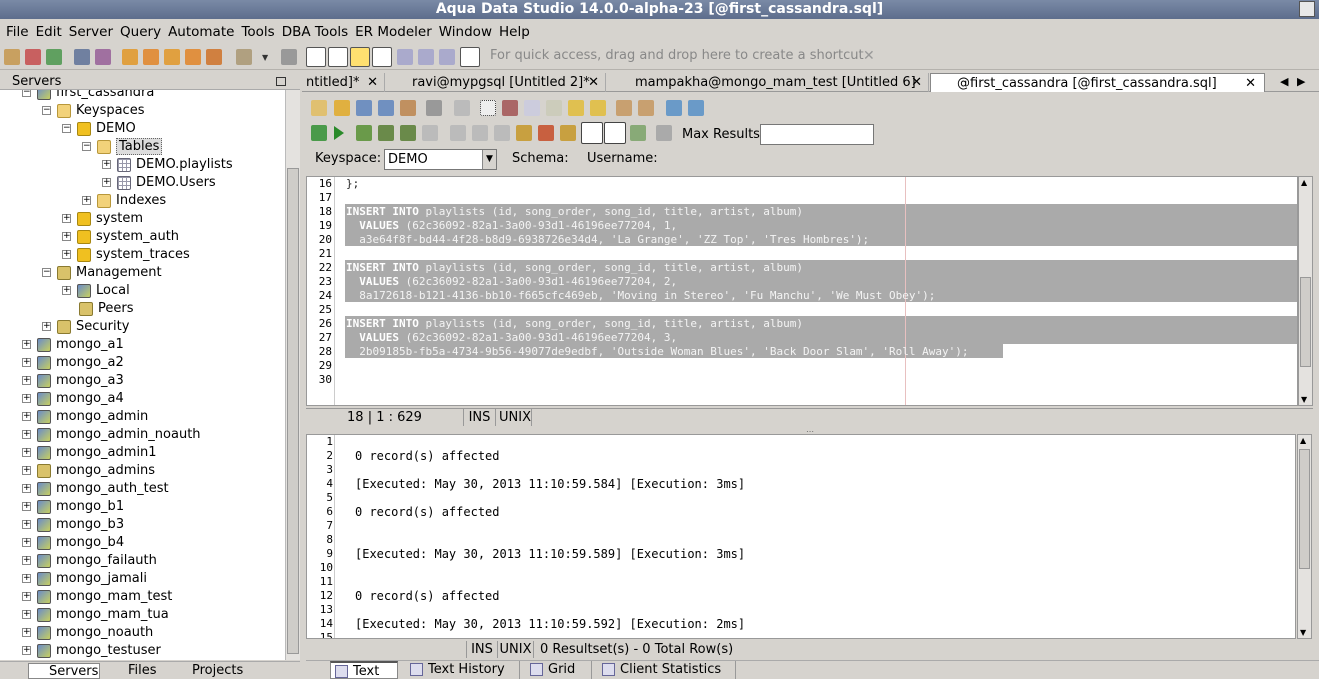  What do you see at coordinates (447, 57) in the screenshot?
I see `window-3-icon` at bounding box center [447, 57].